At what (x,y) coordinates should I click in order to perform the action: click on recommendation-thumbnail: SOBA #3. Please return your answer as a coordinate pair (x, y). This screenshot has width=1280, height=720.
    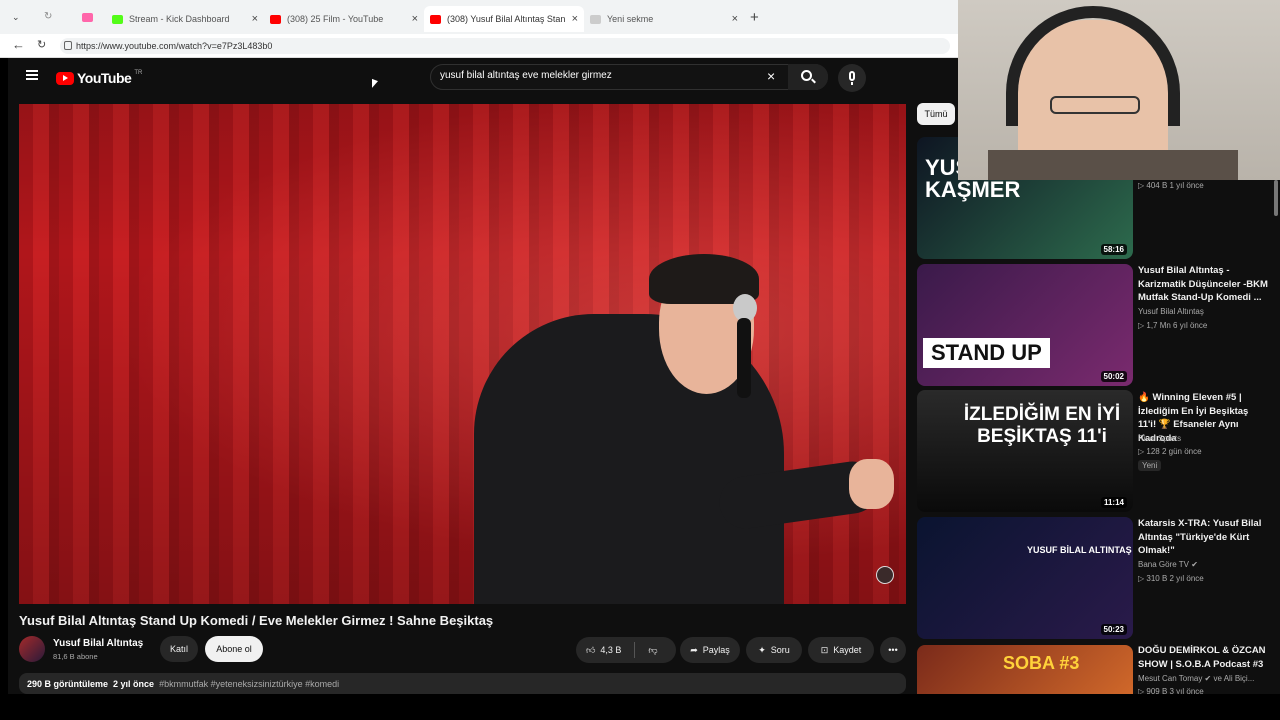
    Looking at the image, I should click on (1025, 669).